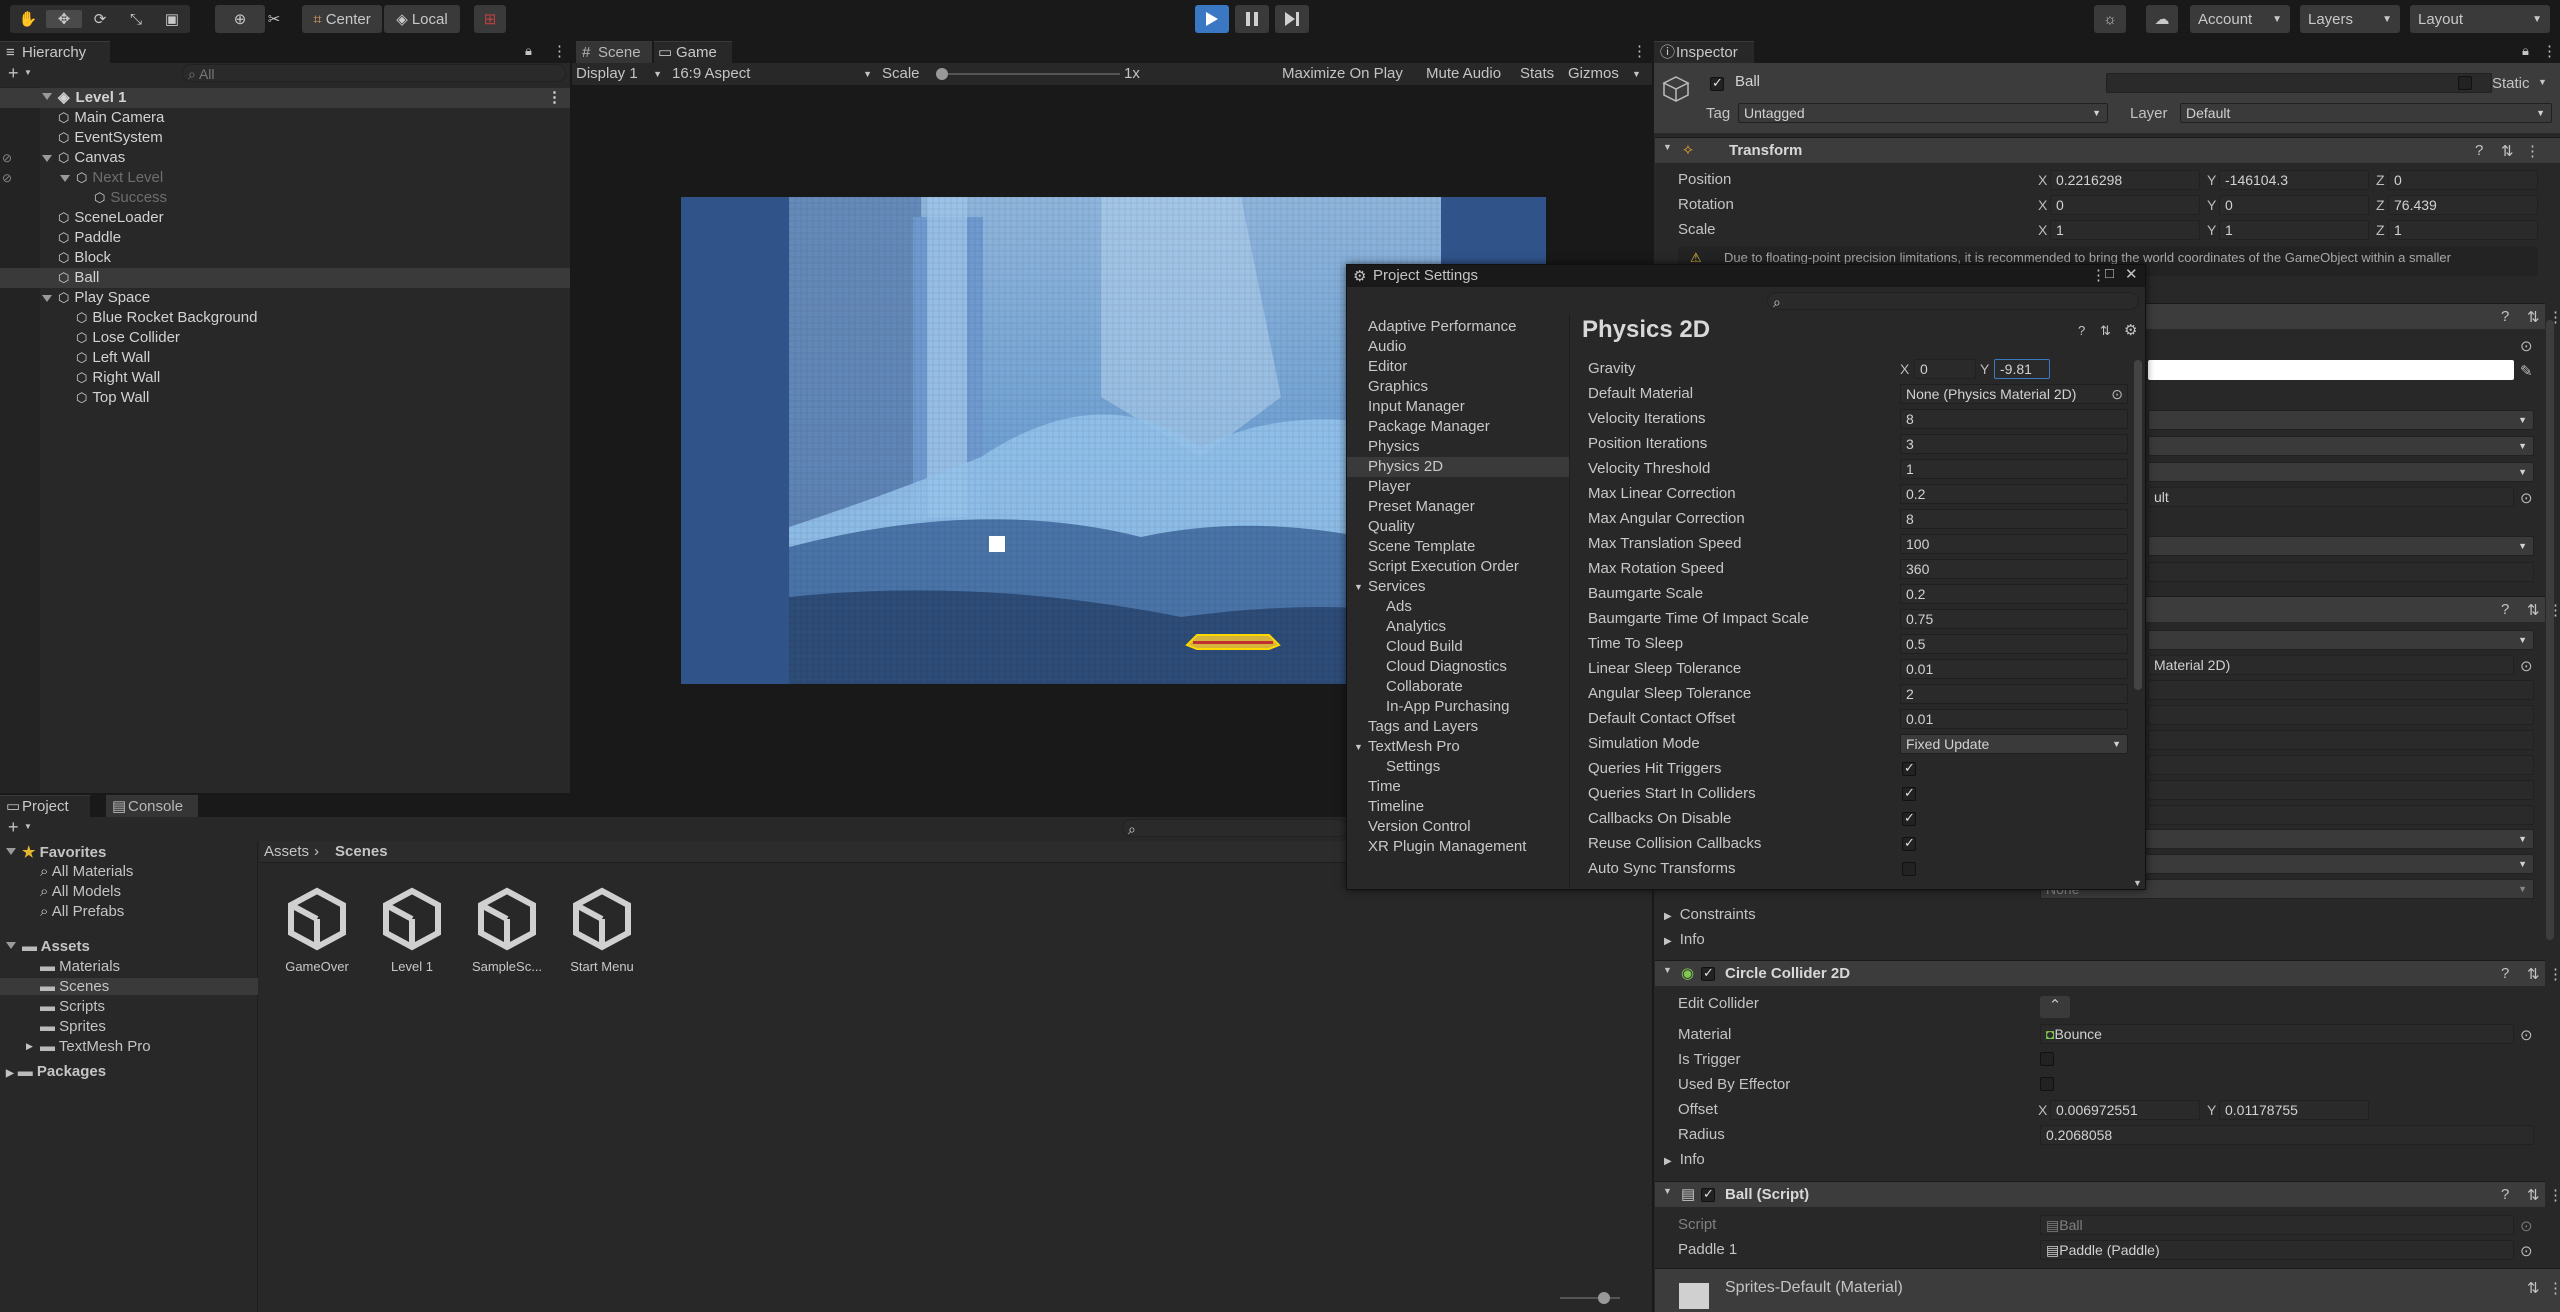  Describe the element at coordinates (285, 298) in the screenshot. I see `hierarchy-item: ⬡ Play Space` at that location.